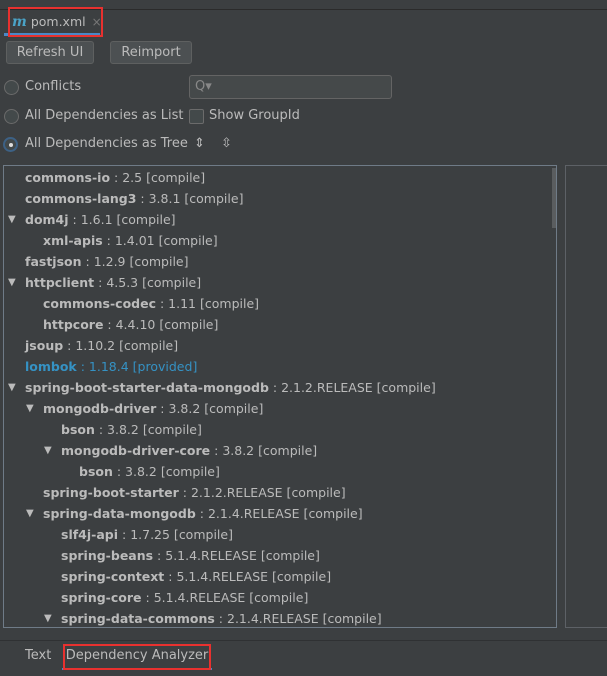  I want to click on tree-node: mongodb-driver : 3.8.2 [compile], so click(153, 408).